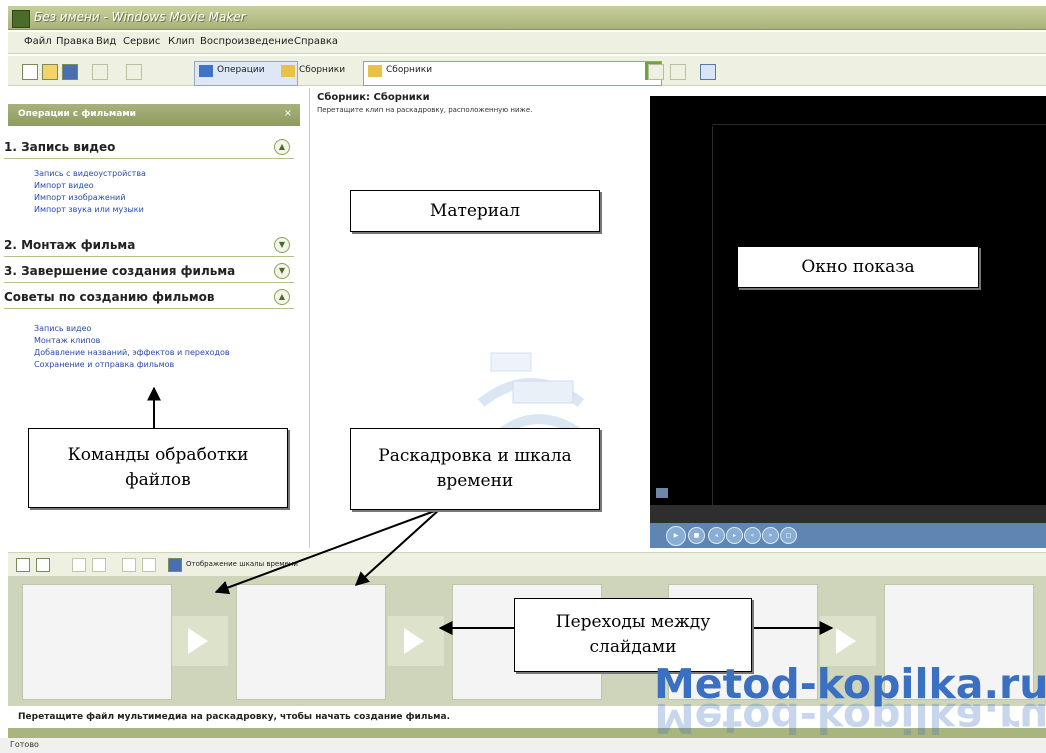 The width and height of the screenshot is (1046, 753). Describe the element at coordinates (158, 455) in the screenshot. I see `callout-commands-line1: Команды обработки` at that location.